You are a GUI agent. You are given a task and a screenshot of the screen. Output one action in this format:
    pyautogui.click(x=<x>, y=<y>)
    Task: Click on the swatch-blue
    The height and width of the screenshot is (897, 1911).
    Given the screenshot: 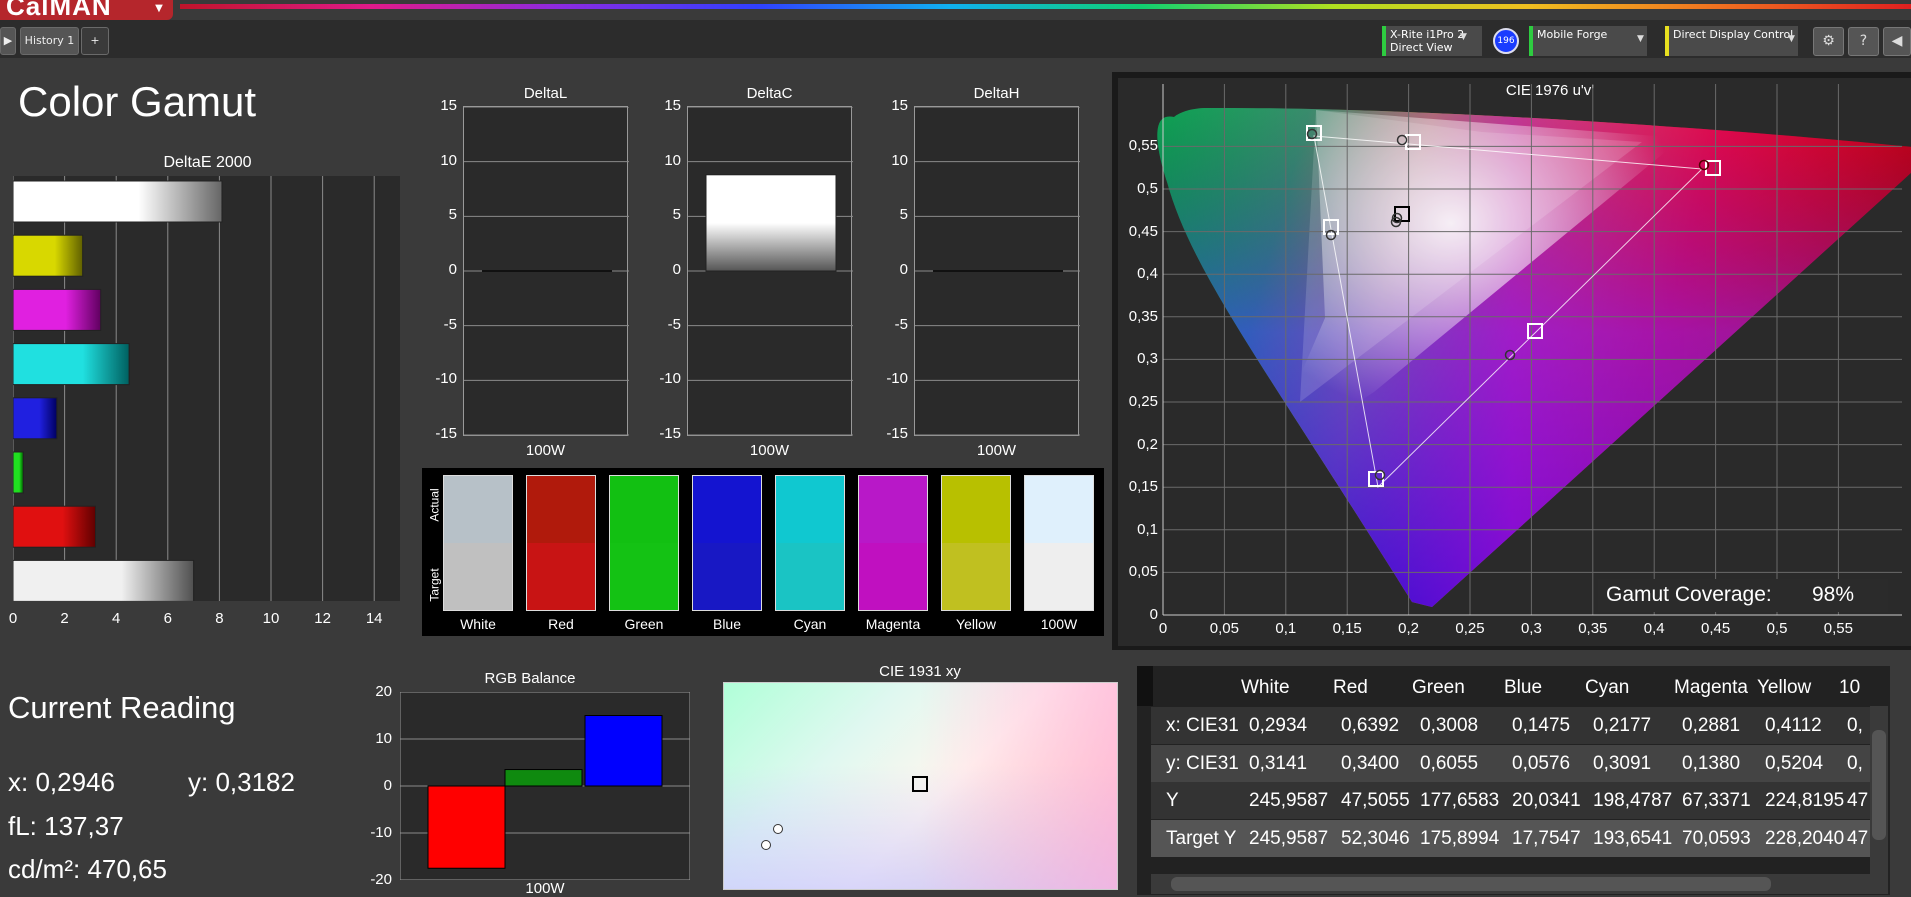 What is the action you would take?
    pyautogui.click(x=727, y=543)
    